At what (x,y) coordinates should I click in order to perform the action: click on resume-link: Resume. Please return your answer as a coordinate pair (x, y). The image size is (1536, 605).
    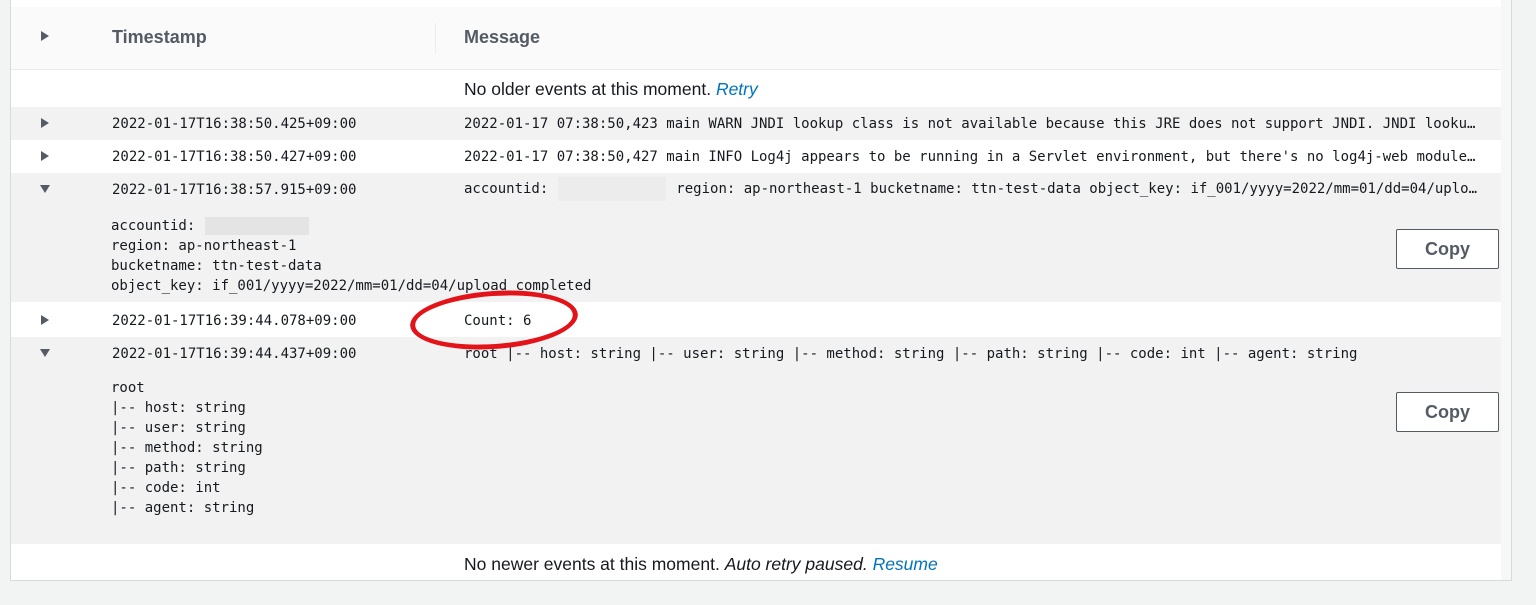
    Looking at the image, I should click on (905, 564).